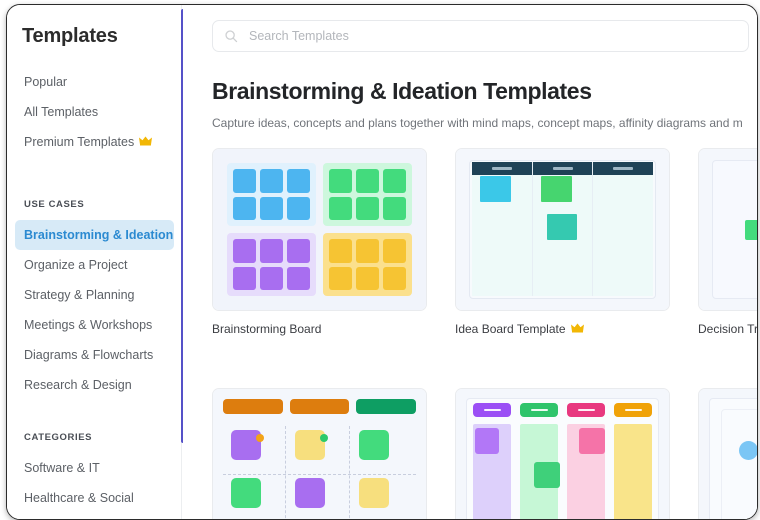  Describe the element at coordinates (58, 437) in the screenshot. I see `sidebar-section-heading: CATEGORIES` at that location.